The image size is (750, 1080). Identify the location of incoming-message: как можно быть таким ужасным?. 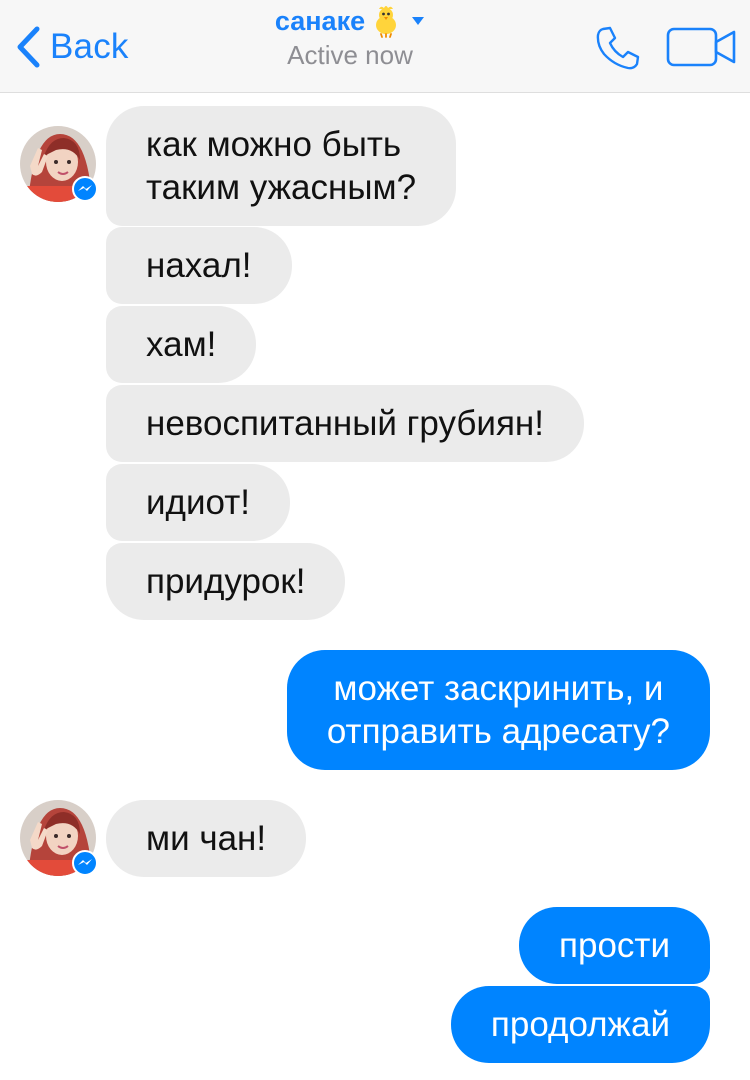
(281, 166).